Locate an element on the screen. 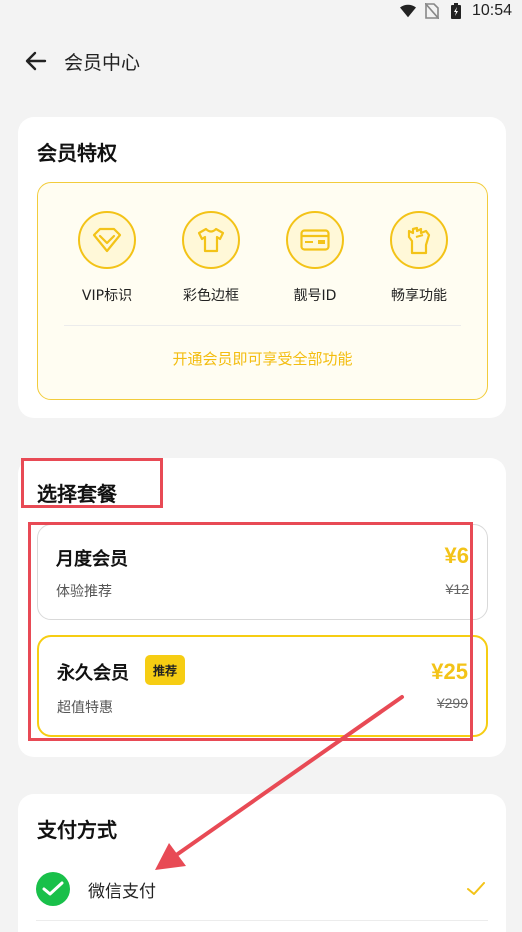 The height and width of the screenshot is (932, 522). payment-option-wechat: 微信支付 is located at coordinates (262, 889).